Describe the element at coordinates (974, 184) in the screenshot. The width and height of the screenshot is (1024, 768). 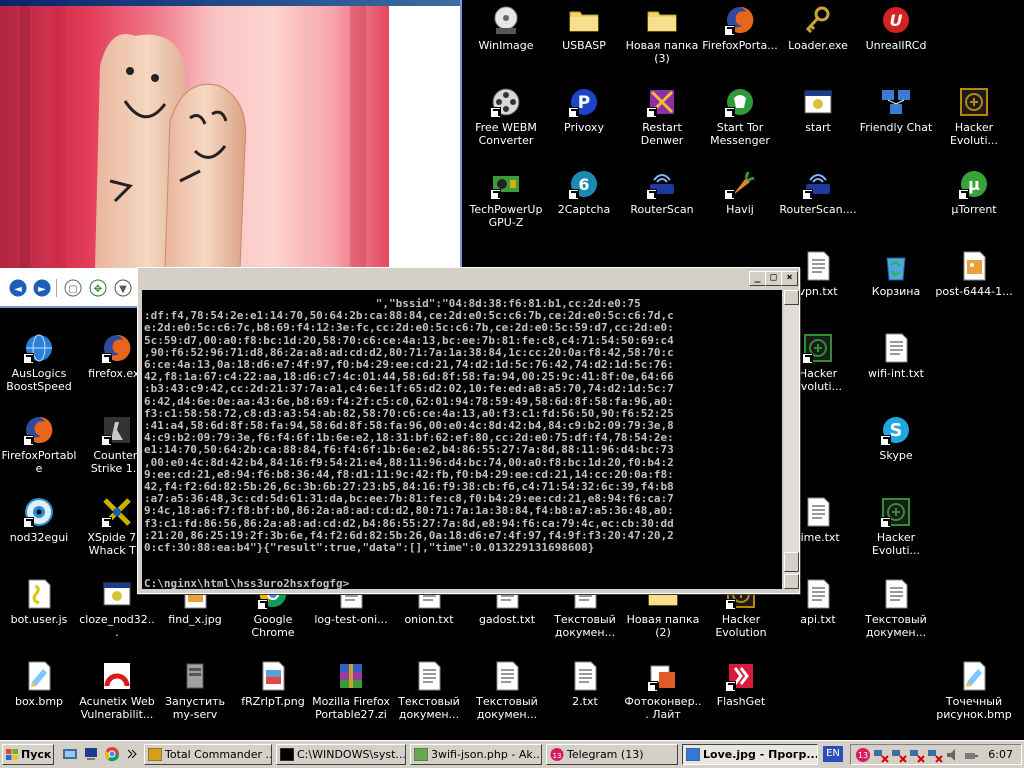
I see `svg-text: µ` at that location.